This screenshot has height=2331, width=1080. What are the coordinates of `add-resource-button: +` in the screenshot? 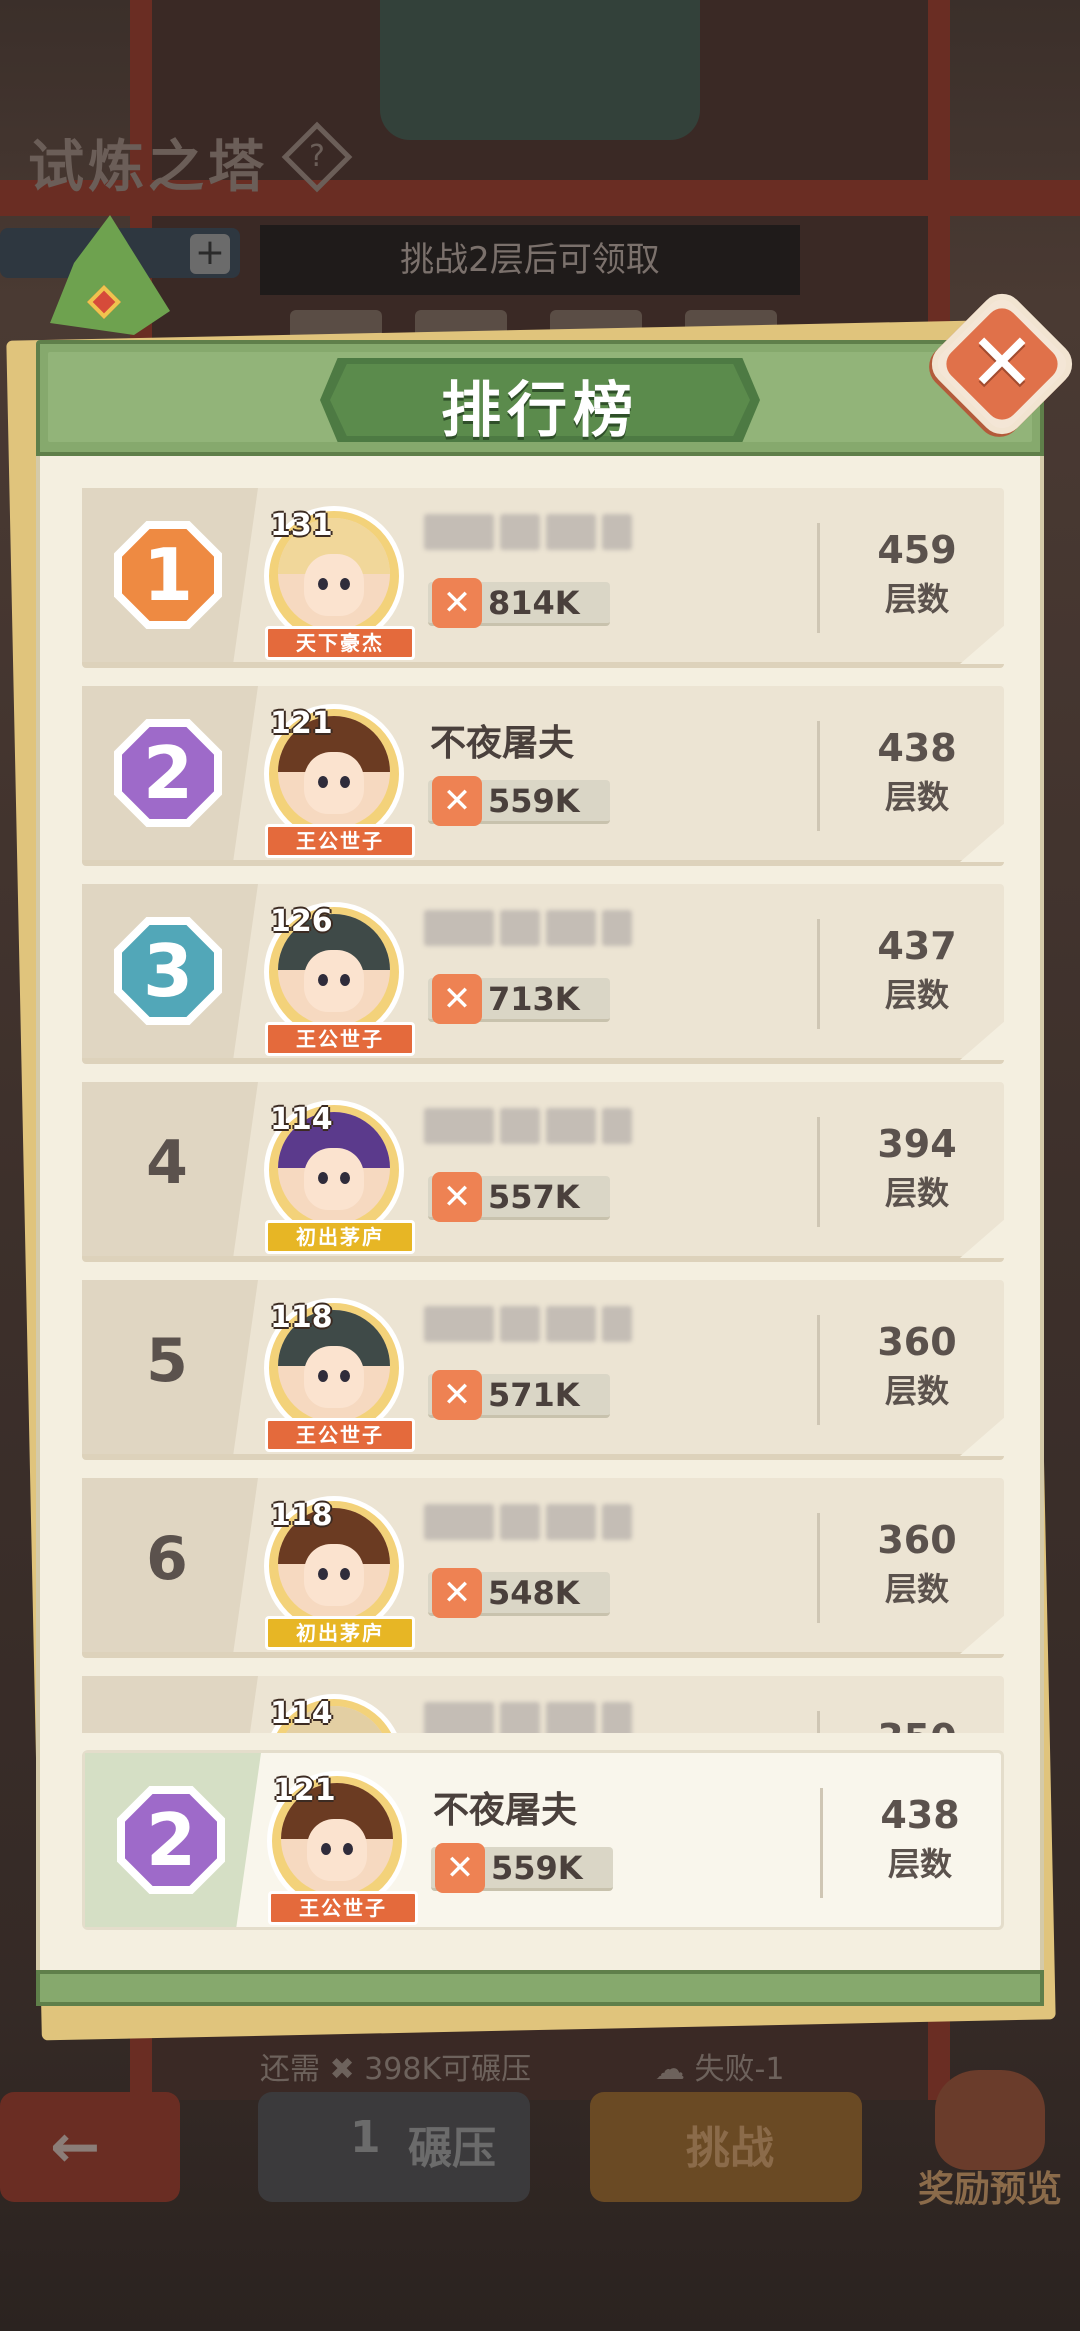 It's located at (210, 254).